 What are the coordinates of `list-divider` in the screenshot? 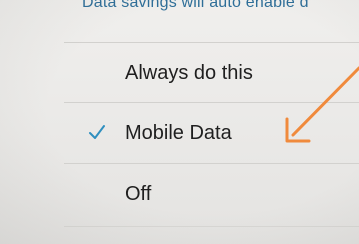 It's located at (211, 226).